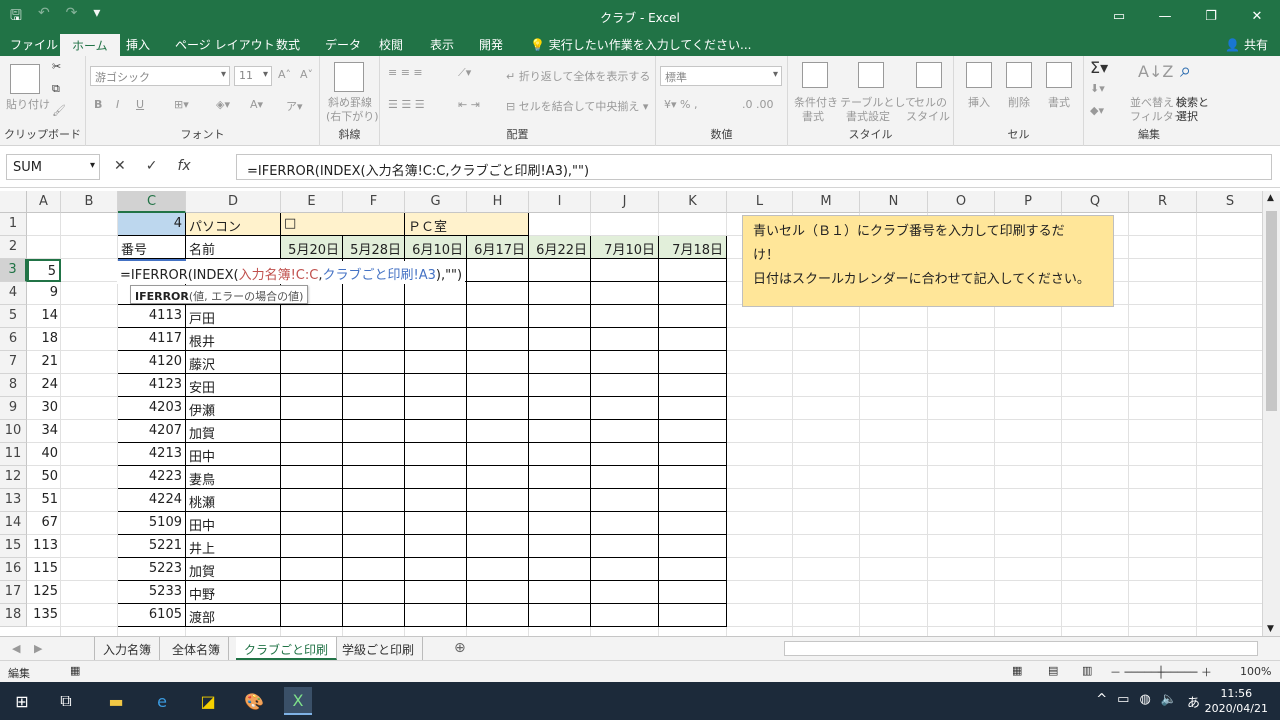  What do you see at coordinates (152, 385) in the screenshot?
I see `cell-number: 4123` at bounding box center [152, 385].